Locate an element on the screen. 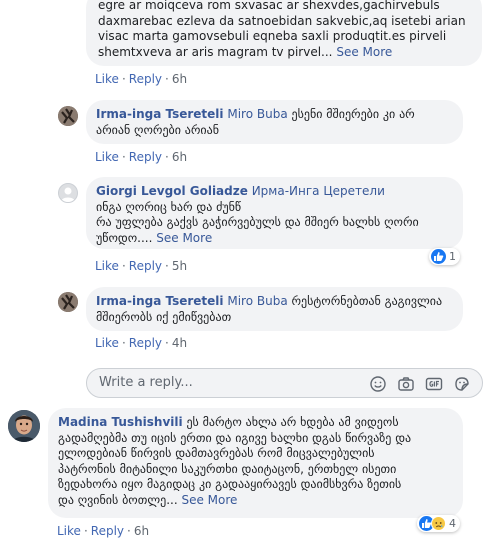 The height and width of the screenshot is (549, 492). reaction-summary: 1 is located at coordinates (444, 256).